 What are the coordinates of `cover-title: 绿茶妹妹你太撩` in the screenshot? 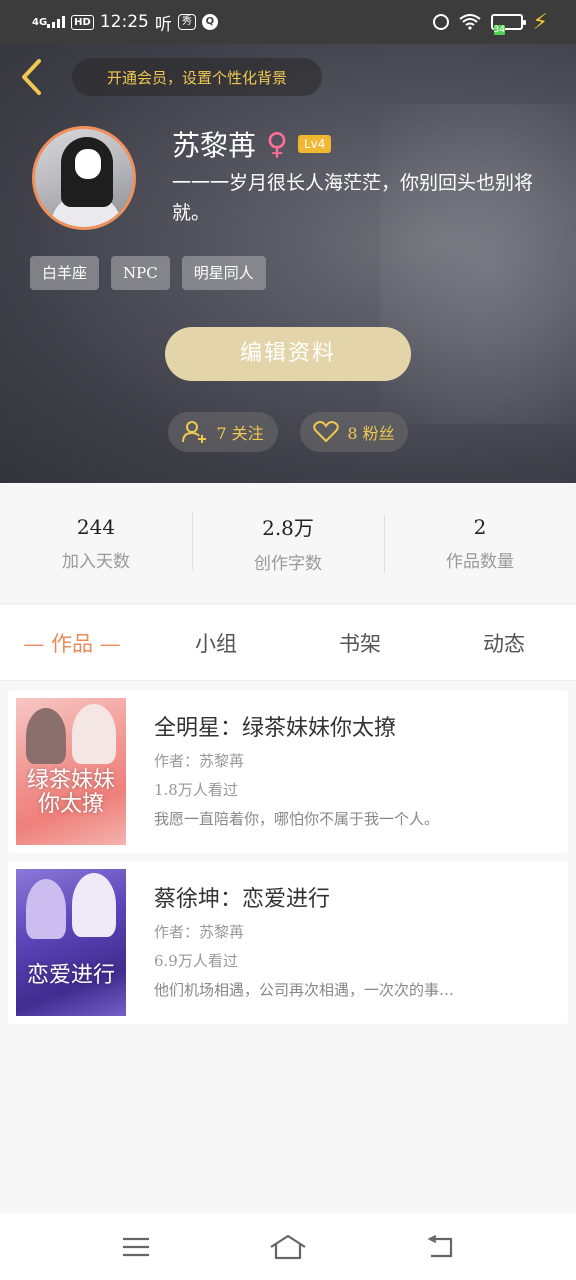 It's located at (70, 792).